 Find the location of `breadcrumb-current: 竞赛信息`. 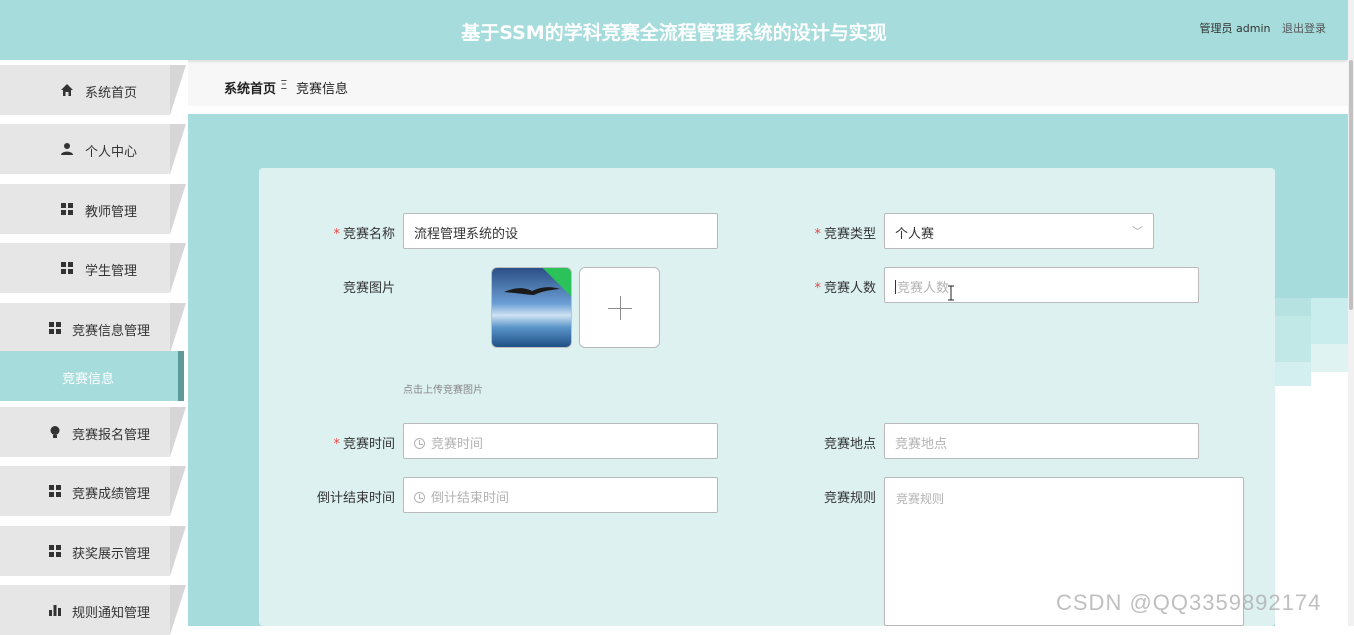

breadcrumb-current: 竞赛信息 is located at coordinates (322, 89).